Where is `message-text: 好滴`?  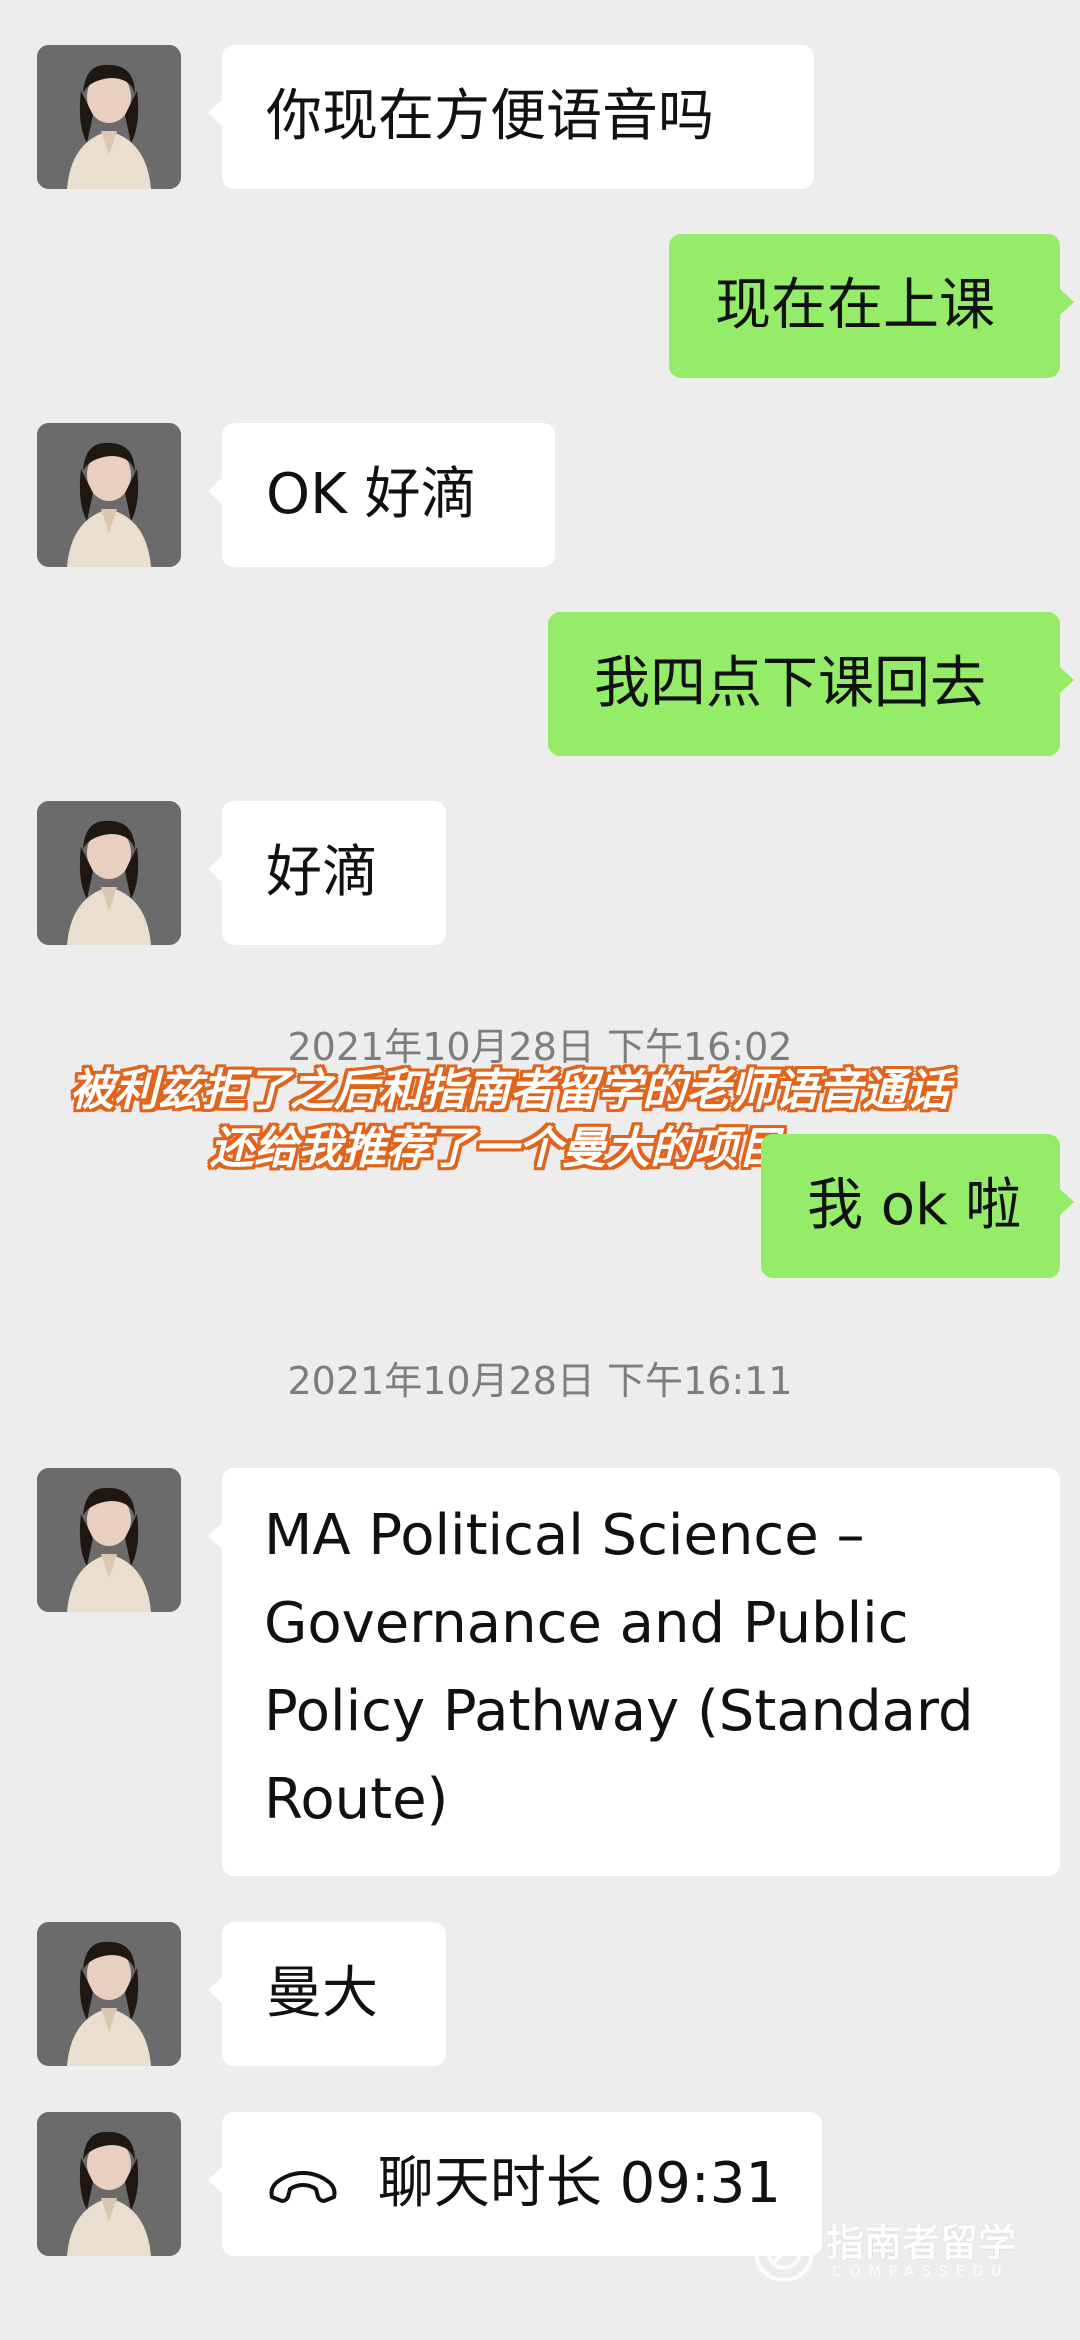 message-text: 好滴 is located at coordinates (322, 872).